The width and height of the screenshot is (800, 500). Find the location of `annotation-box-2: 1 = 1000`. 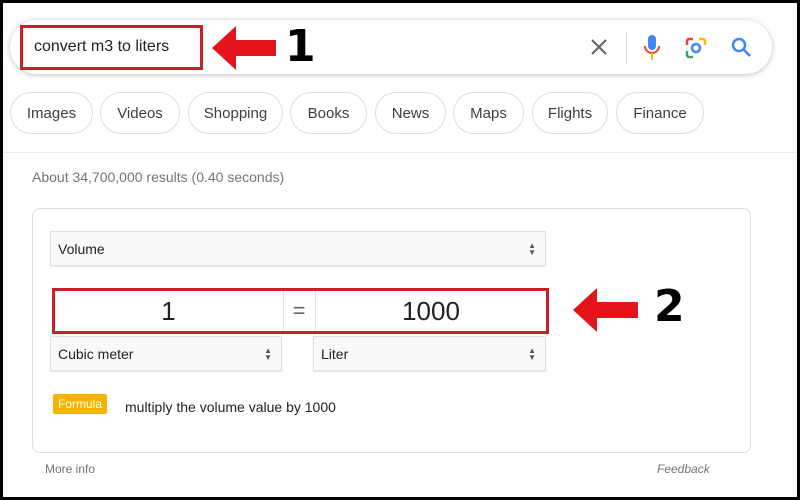

annotation-box-2: 1 = 1000 is located at coordinates (300, 311).